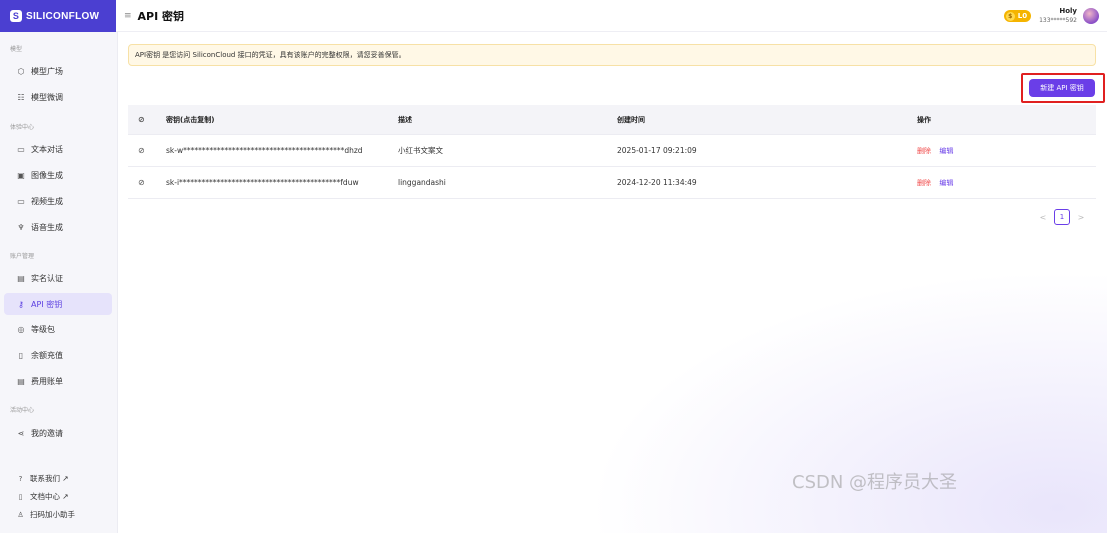 The image size is (1107, 533). Describe the element at coordinates (875, 482) in the screenshot. I see `watermark: CSDN @程序员大圣` at that location.